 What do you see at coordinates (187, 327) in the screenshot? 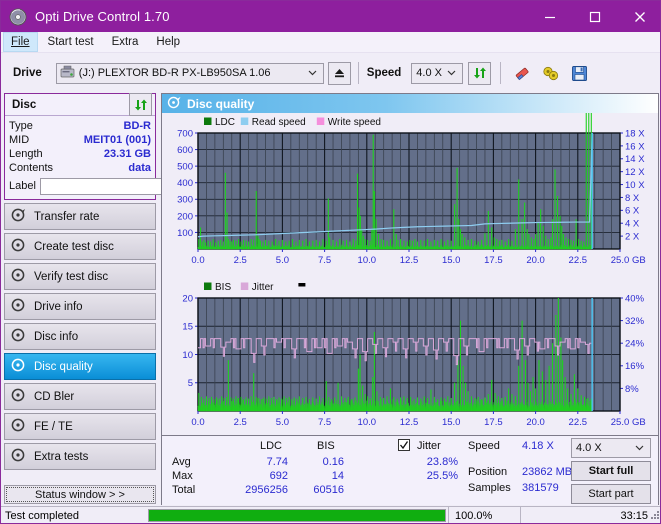
I see `svg-text: 15` at bounding box center [187, 327].